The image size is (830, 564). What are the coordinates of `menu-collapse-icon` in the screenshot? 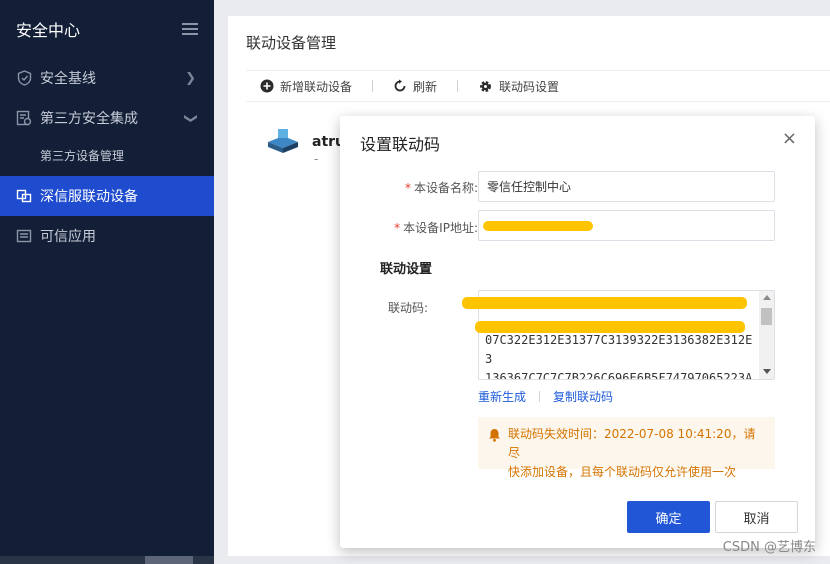 It's located at (190, 29).